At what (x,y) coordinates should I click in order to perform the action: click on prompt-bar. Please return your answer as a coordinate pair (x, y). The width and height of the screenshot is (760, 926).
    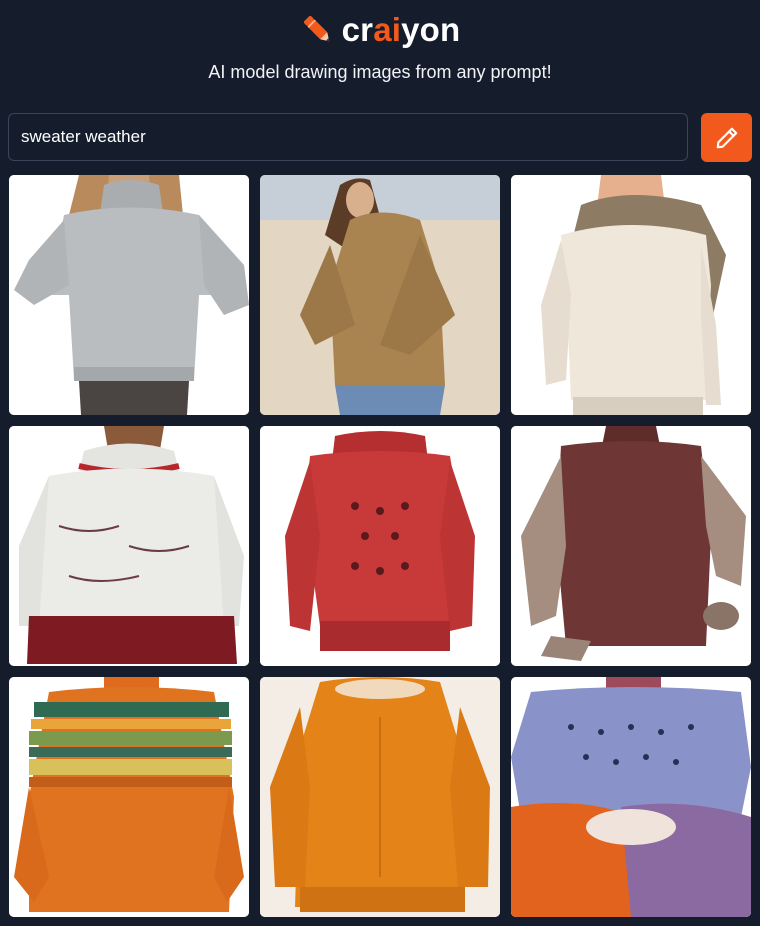
    Looking at the image, I should click on (380, 138).